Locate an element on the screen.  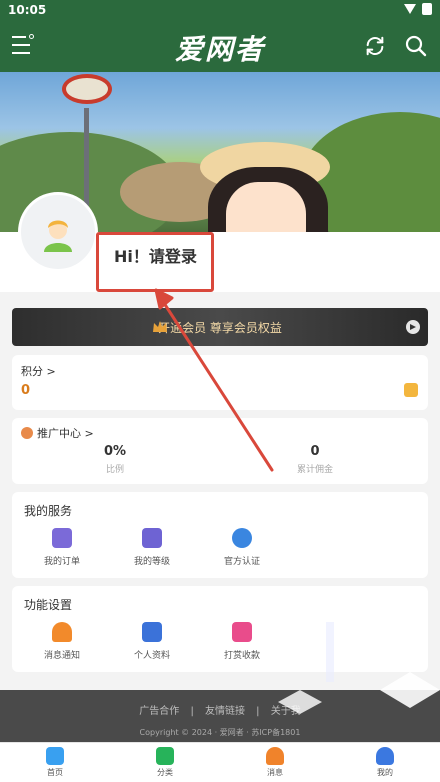
chevron-right-icon is located at coordinates (413, 327).